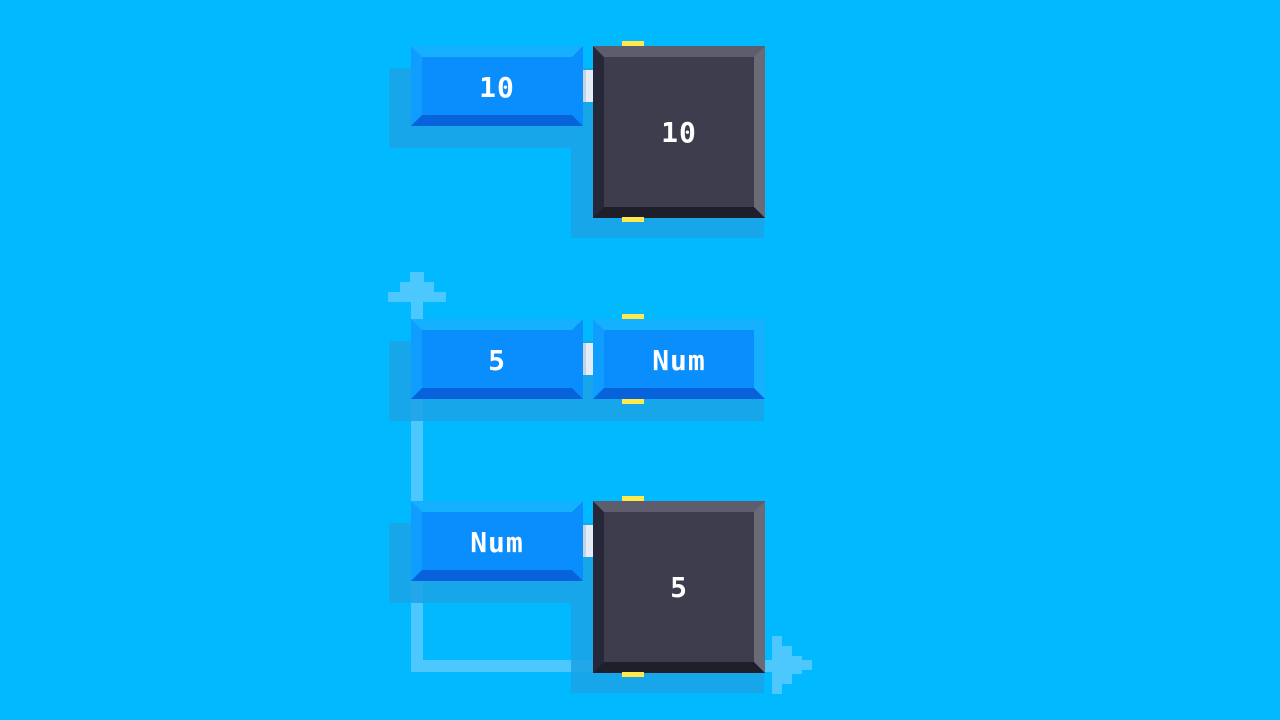 This screenshot has height=720, width=1280. I want to click on input-tile-label: Num, so click(497, 542).